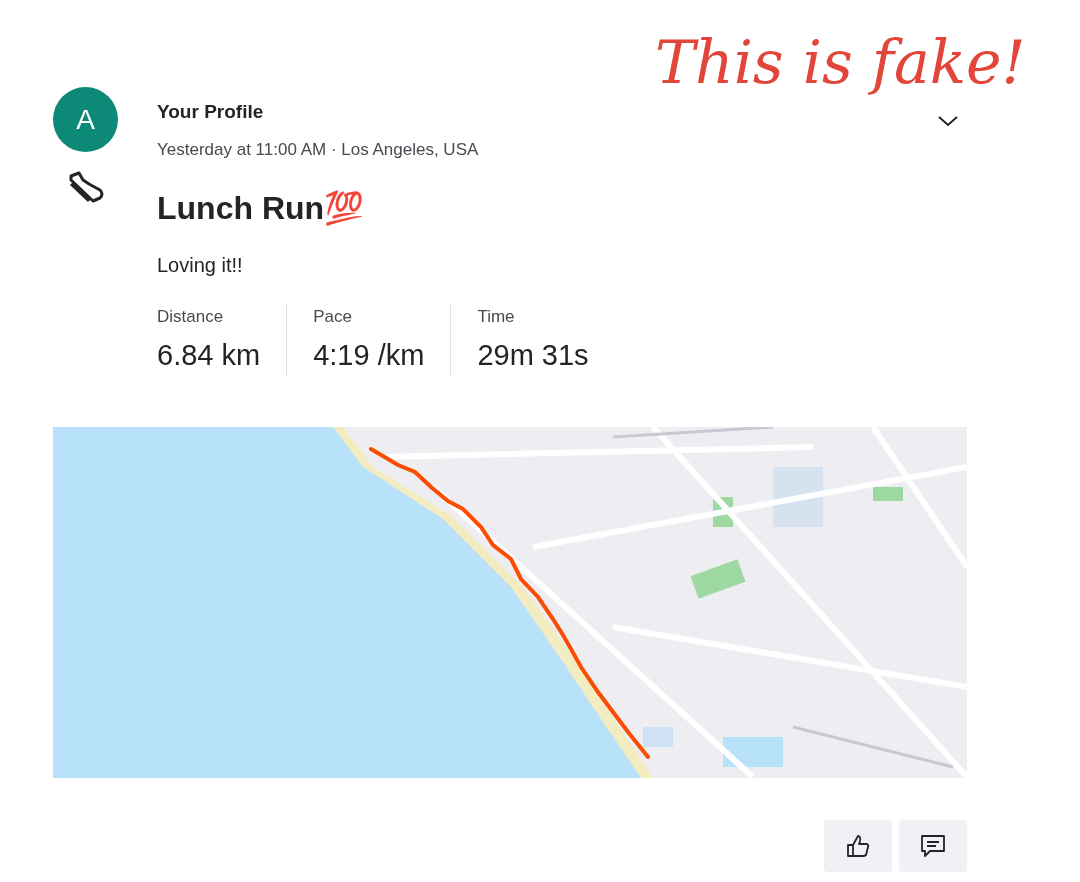 The height and width of the screenshot is (882, 1080). Describe the element at coordinates (209, 355) in the screenshot. I see `stat-value: 6.84 km` at that location.